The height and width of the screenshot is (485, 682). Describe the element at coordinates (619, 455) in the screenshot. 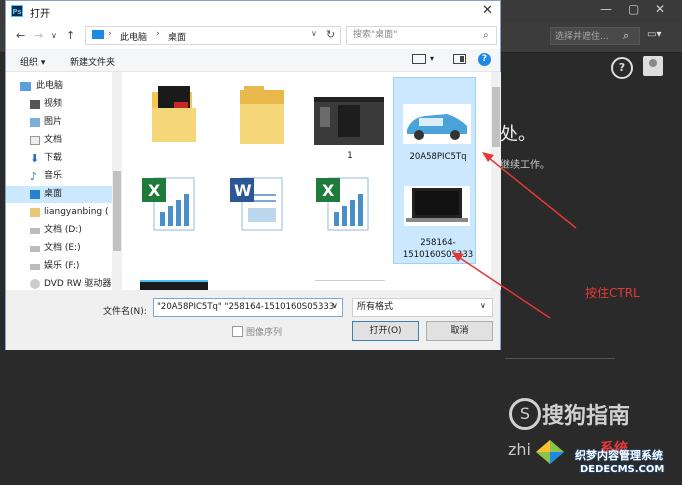

I see `watermark-site-cms: 织梦内容管理系统` at that location.